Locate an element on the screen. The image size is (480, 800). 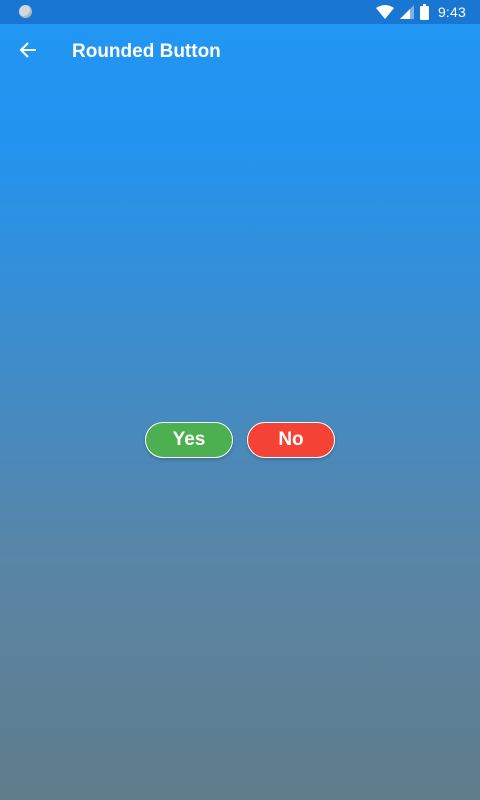
button-row: Yes No is located at coordinates (240, 440).